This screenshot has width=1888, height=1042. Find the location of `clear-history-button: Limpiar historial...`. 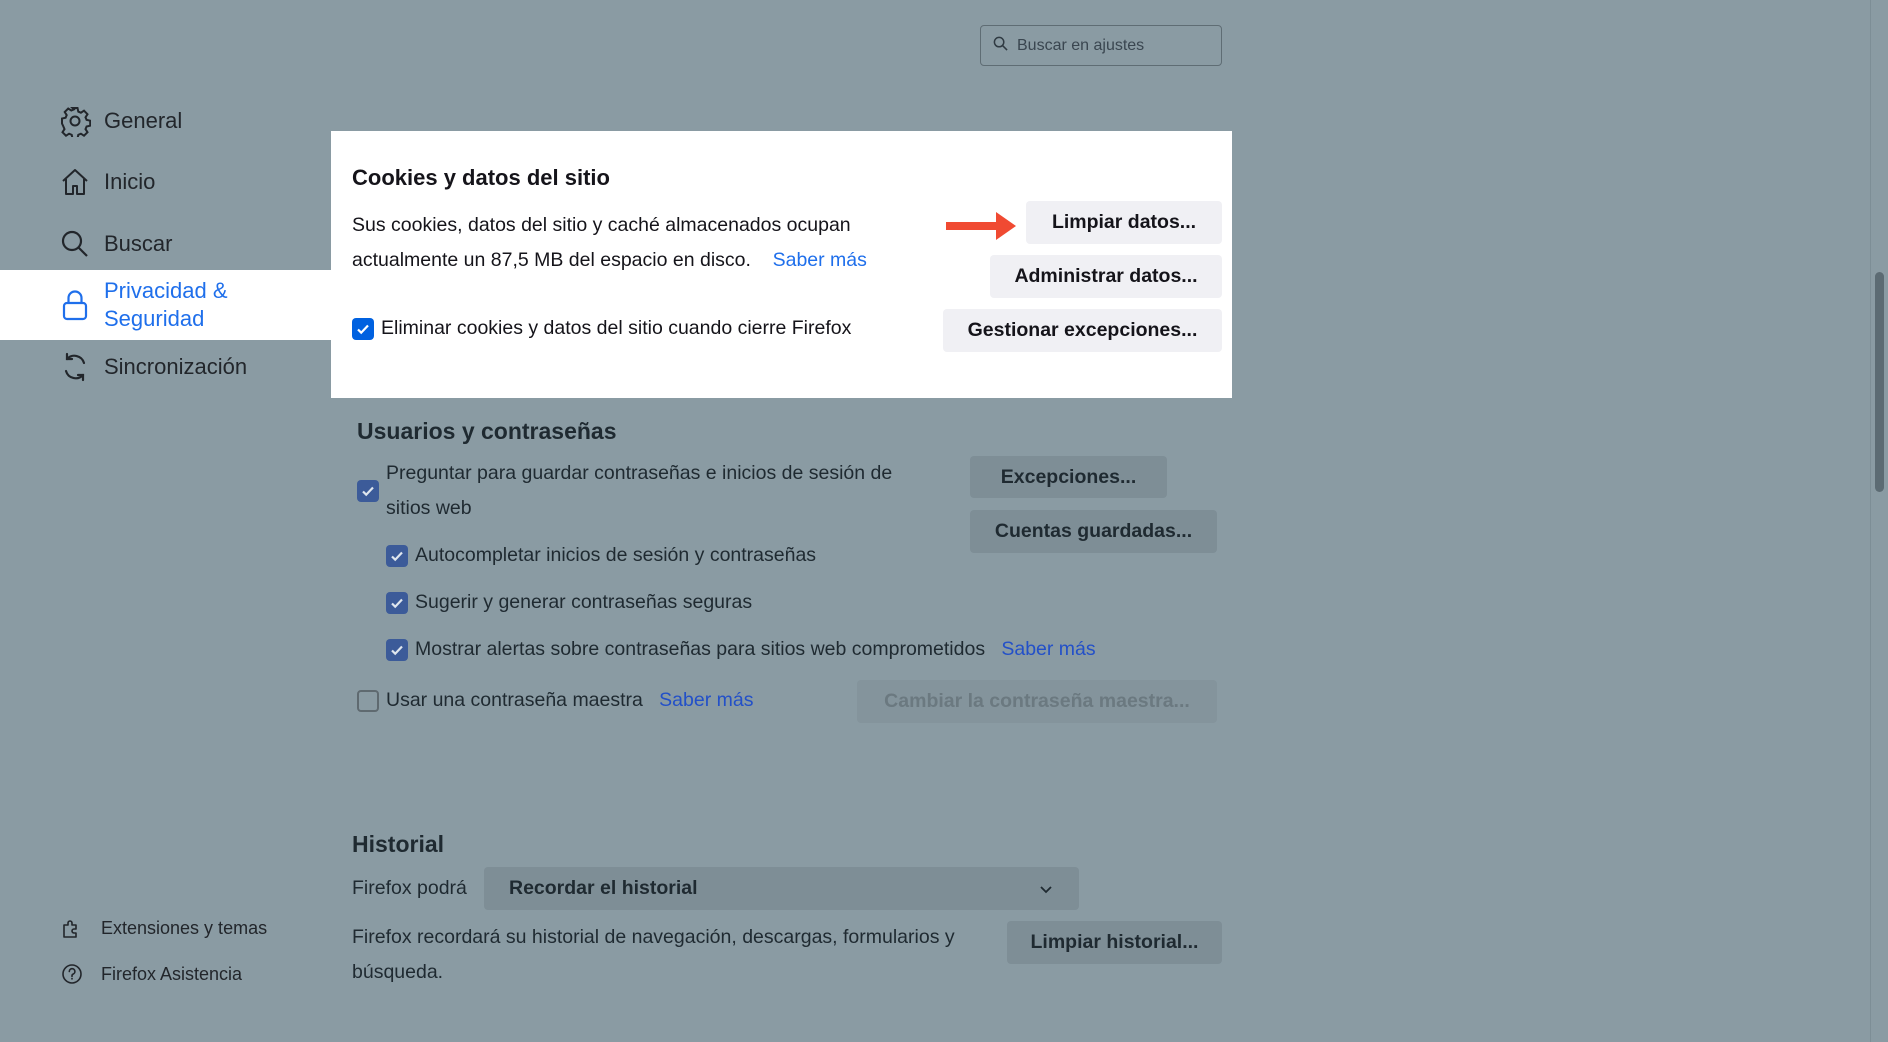

clear-history-button: Limpiar historial... is located at coordinates (1114, 942).